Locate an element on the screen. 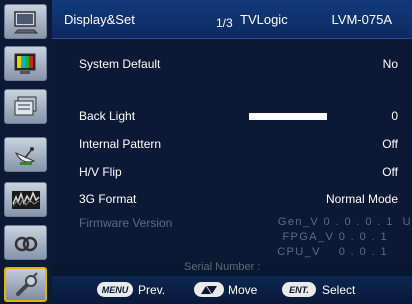  menu-item-value: No is located at coordinates (390, 64).